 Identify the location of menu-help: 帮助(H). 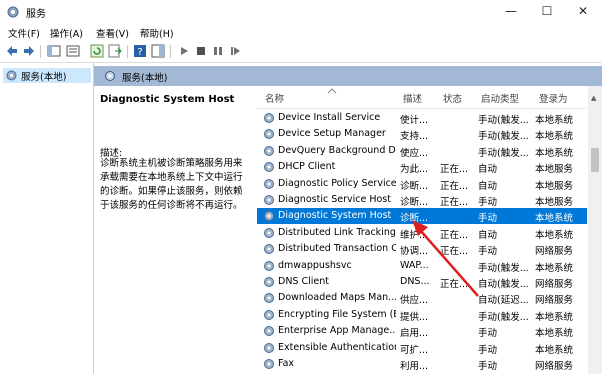
(157, 33).